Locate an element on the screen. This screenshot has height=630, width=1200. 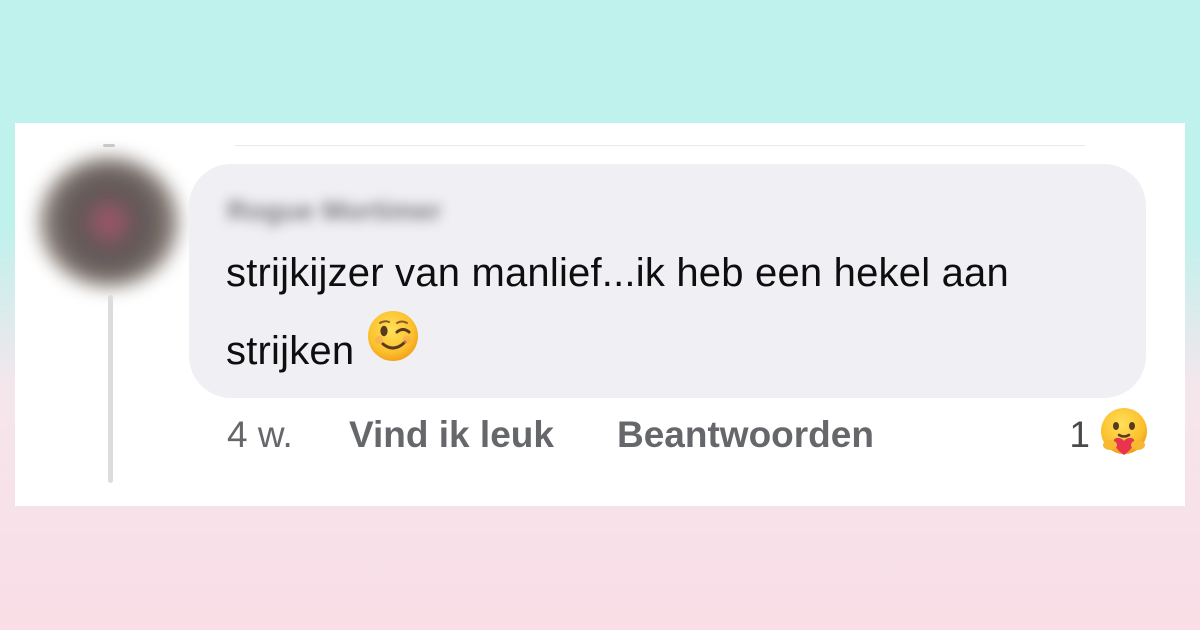
reactions-summary: 1 is located at coordinates (1109, 435).